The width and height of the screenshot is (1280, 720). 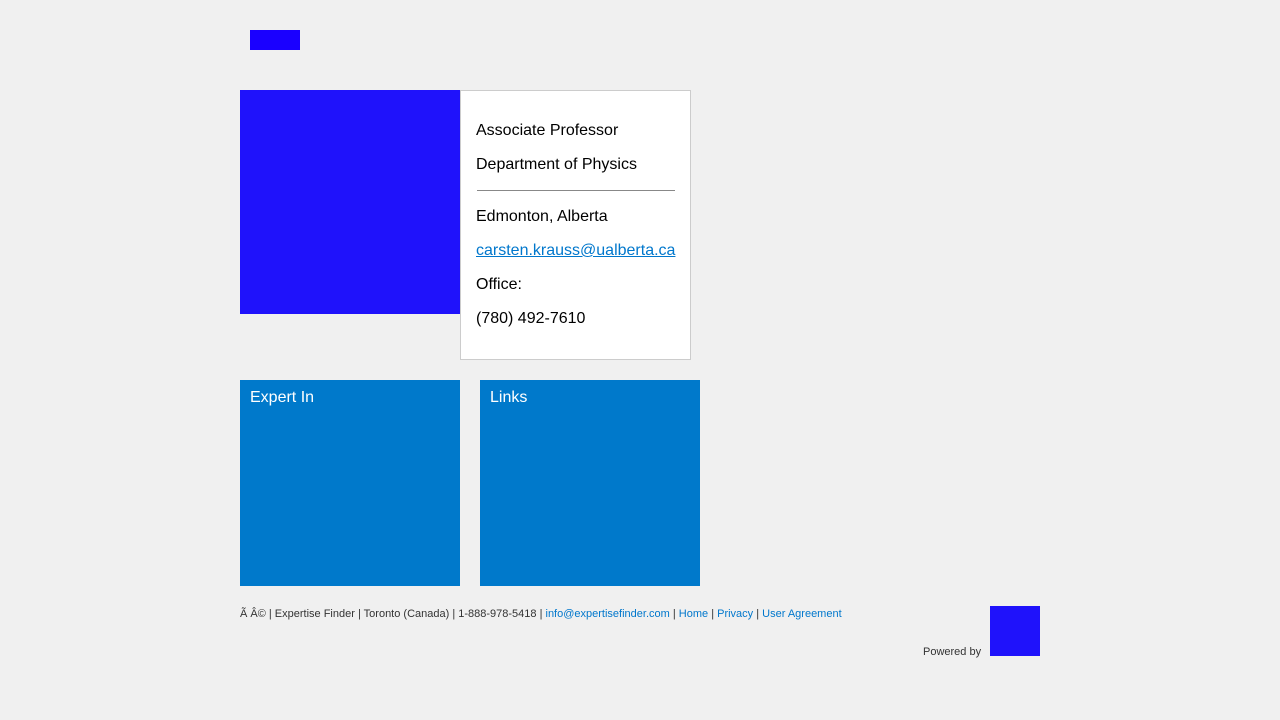 What do you see at coordinates (952, 652) in the screenshot?
I see `powered-by-label: Powered by` at bounding box center [952, 652].